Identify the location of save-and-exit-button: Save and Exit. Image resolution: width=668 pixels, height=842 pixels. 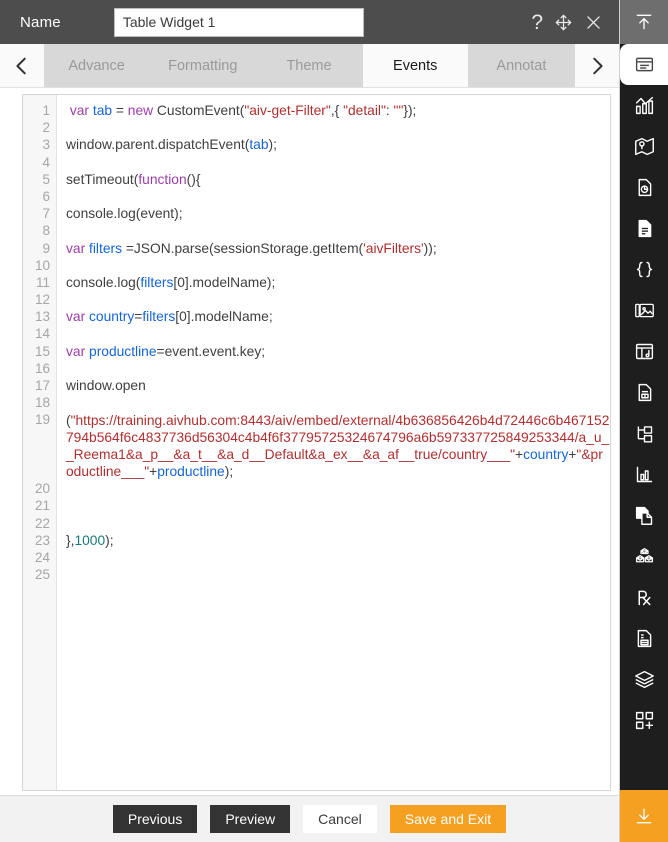
(448, 819).